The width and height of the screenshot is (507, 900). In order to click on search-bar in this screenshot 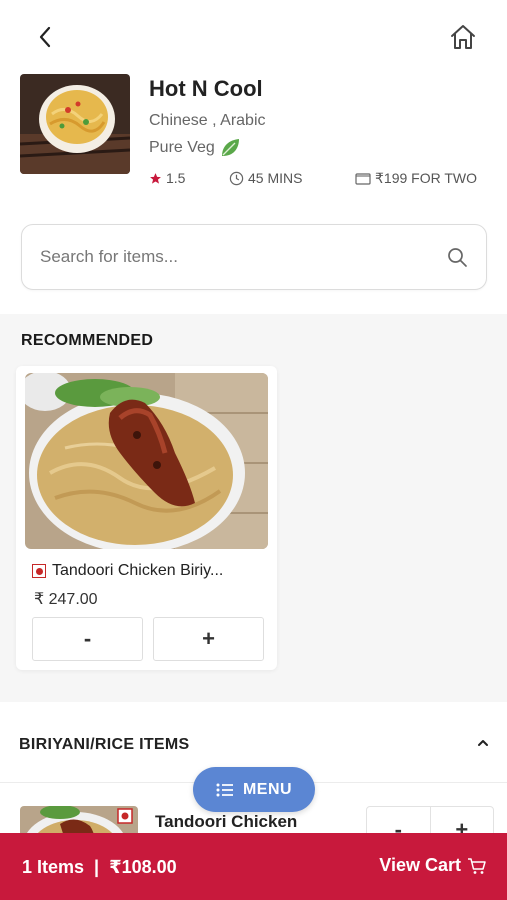, I will do `click(254, 257)`.